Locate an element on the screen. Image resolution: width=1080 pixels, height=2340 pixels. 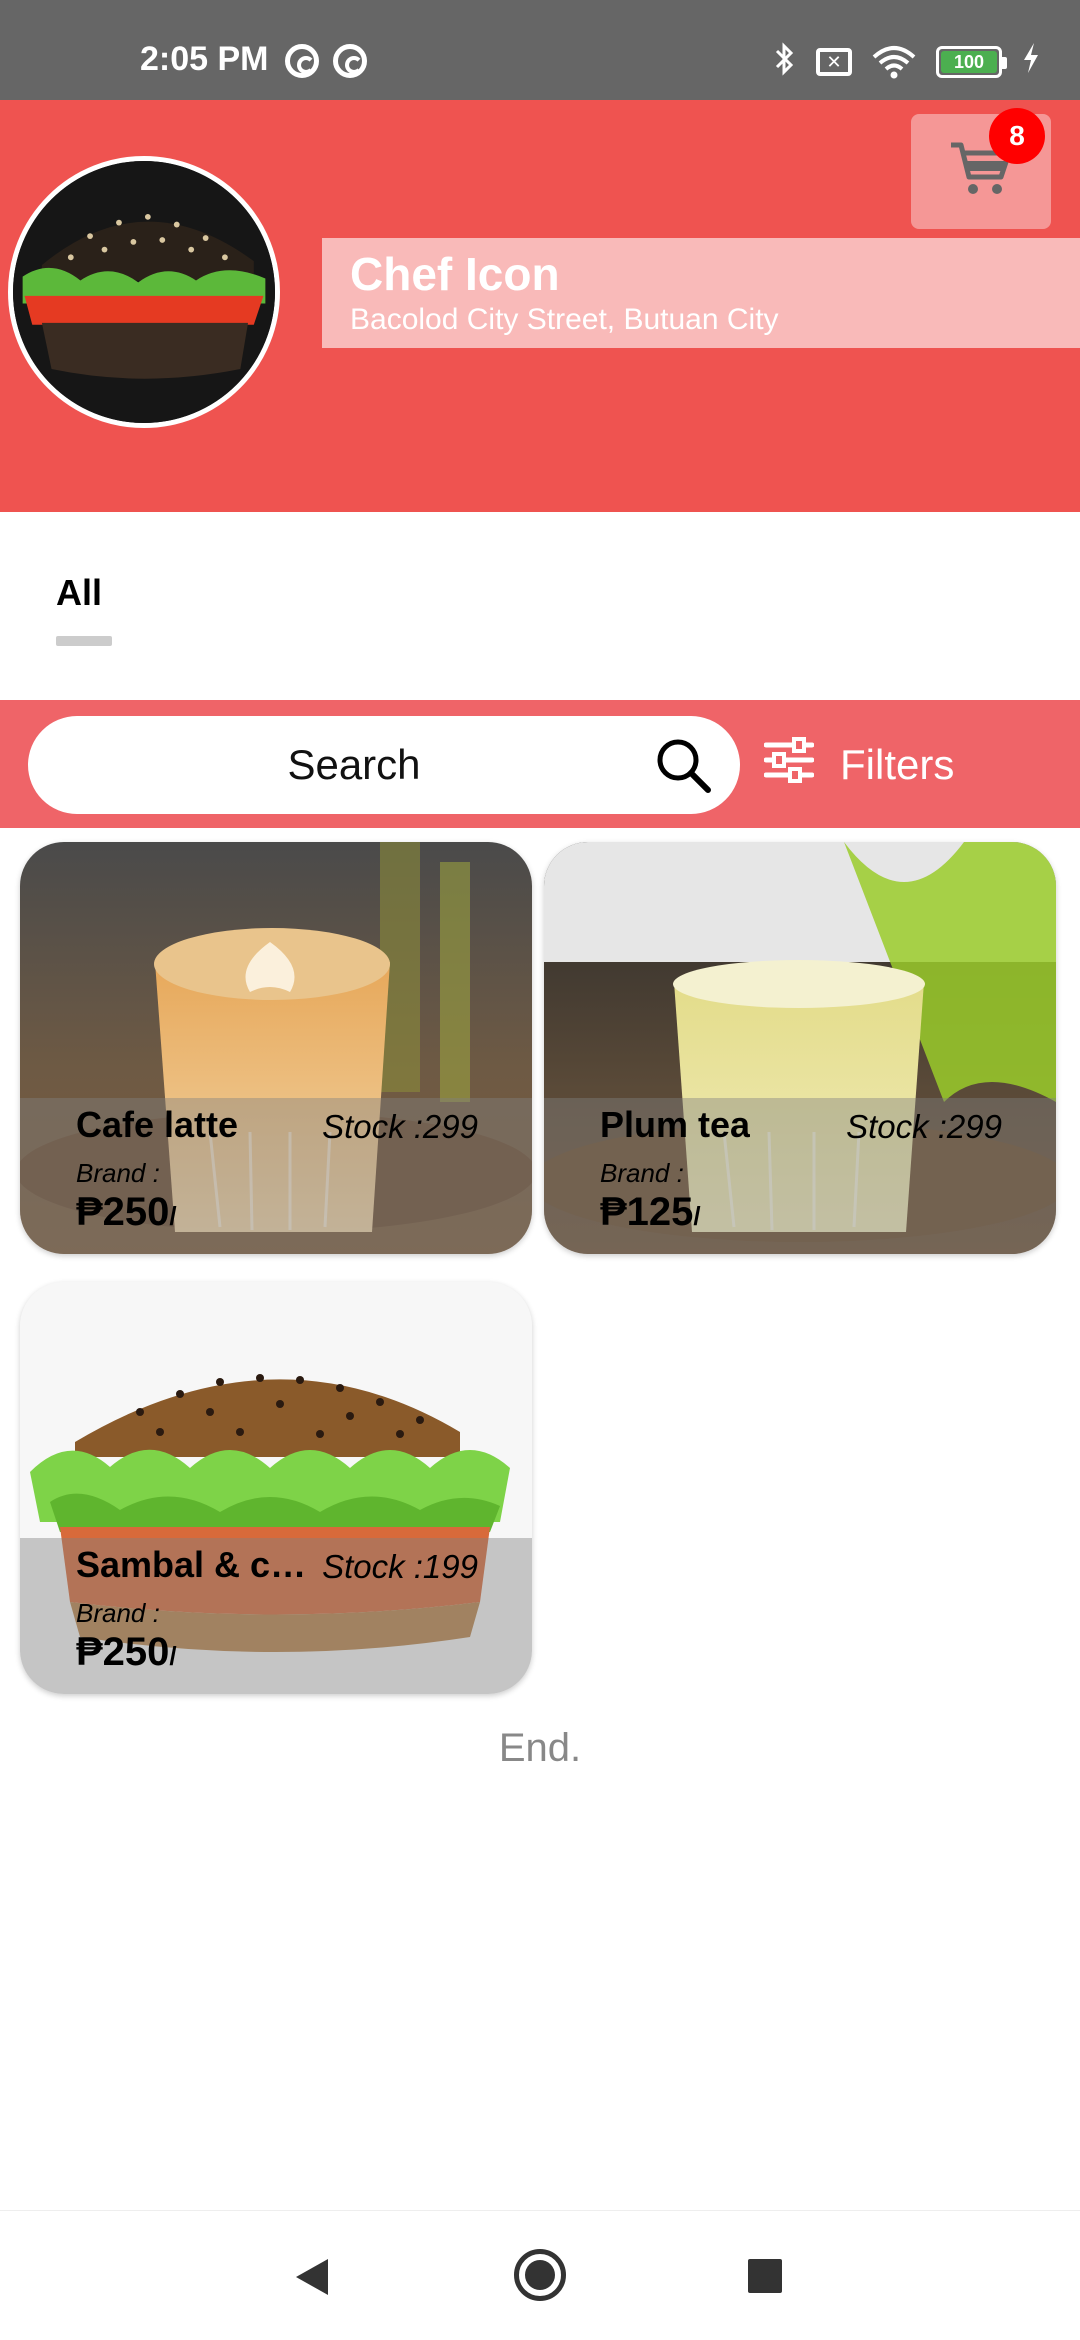
search-bar: Filters is located at coordinates (540, 764).